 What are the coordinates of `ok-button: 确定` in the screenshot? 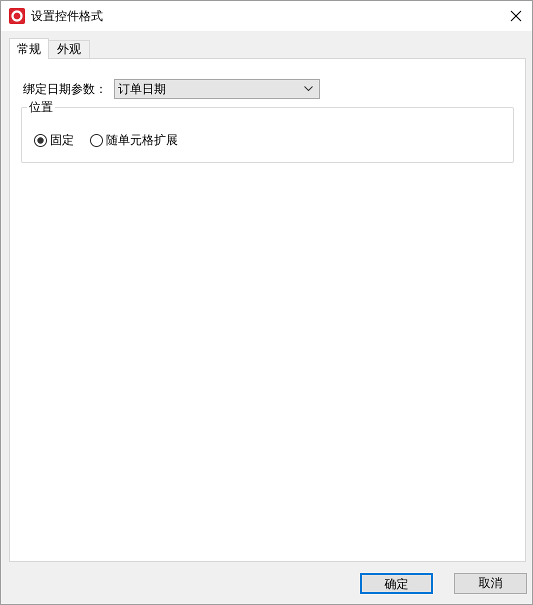 It's located at (396, 583).